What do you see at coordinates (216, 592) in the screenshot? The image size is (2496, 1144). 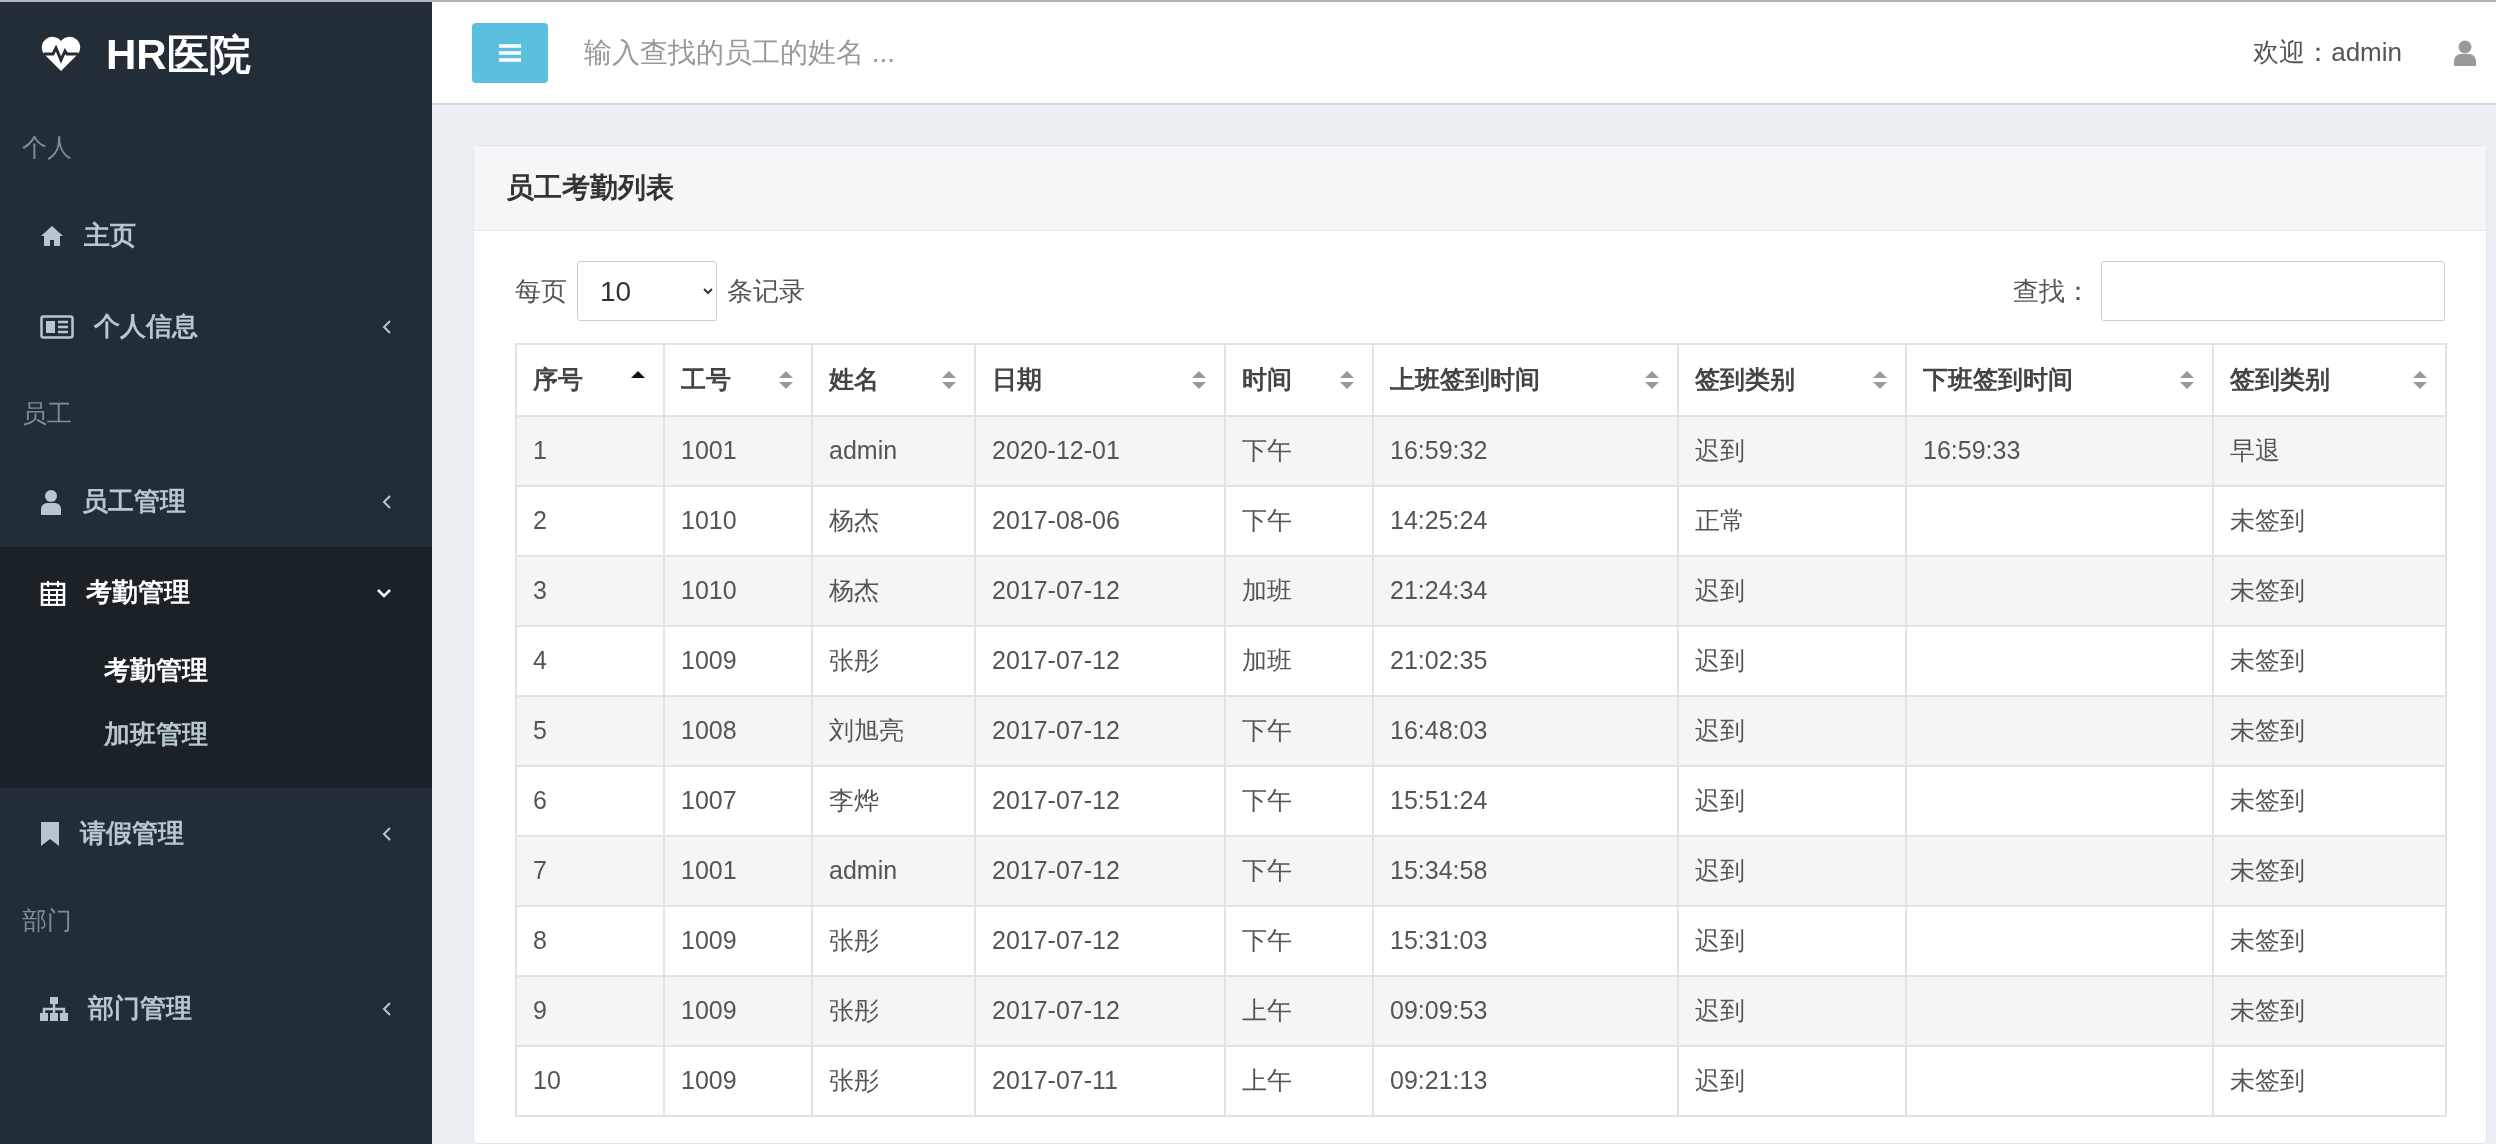 I see `nav-item: 考勤管理` at bounding box center [216, 592].